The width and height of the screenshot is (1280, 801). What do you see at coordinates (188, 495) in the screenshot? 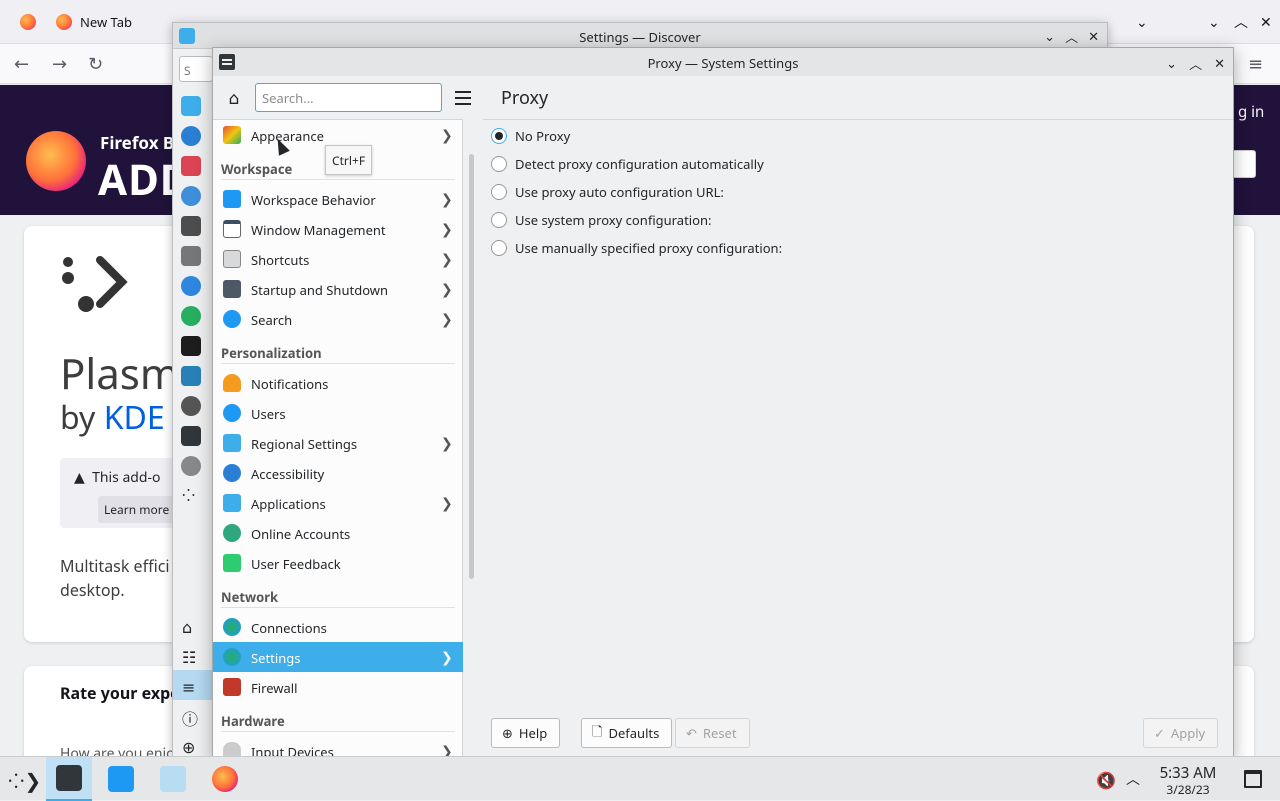
I see `plasma-addons-icon: ⁘` at bounding box center [188, 495].